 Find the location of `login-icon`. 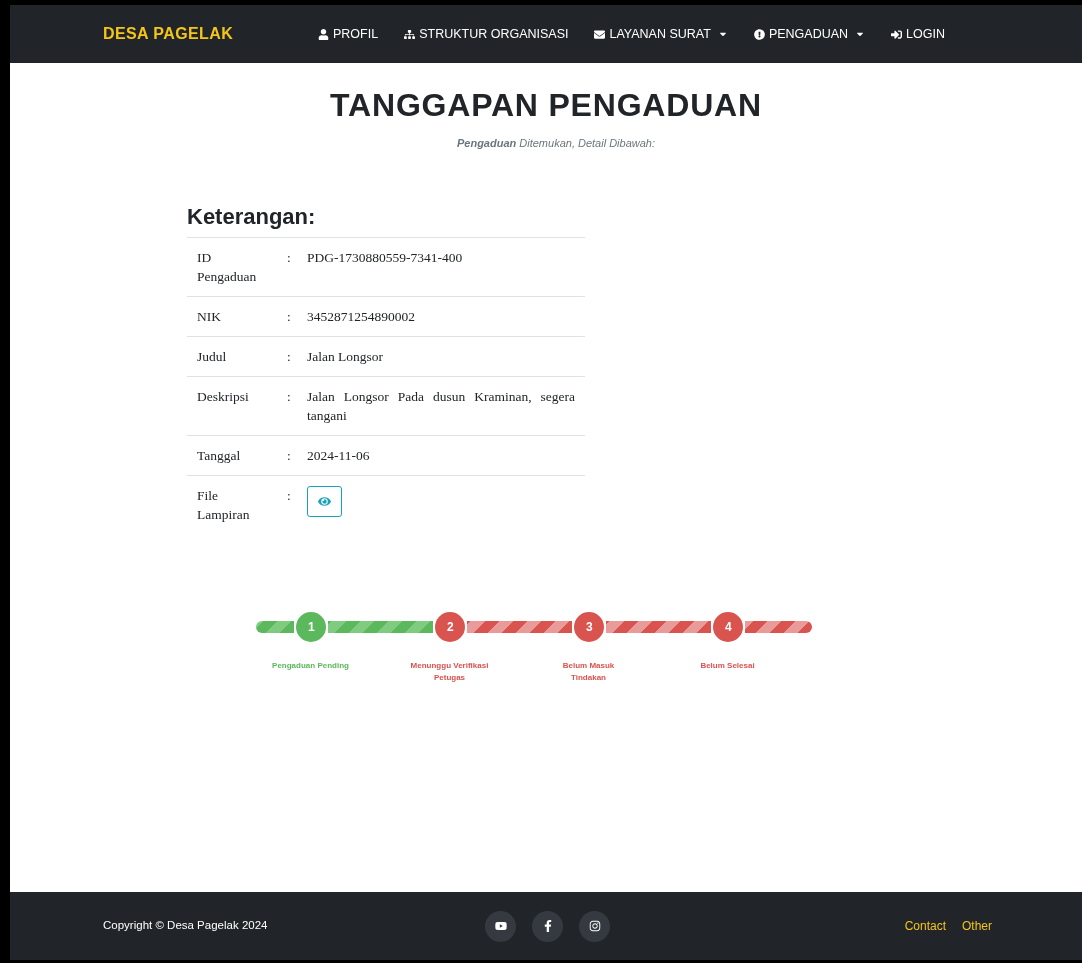

login-icon is located at coordinates (897, 34).